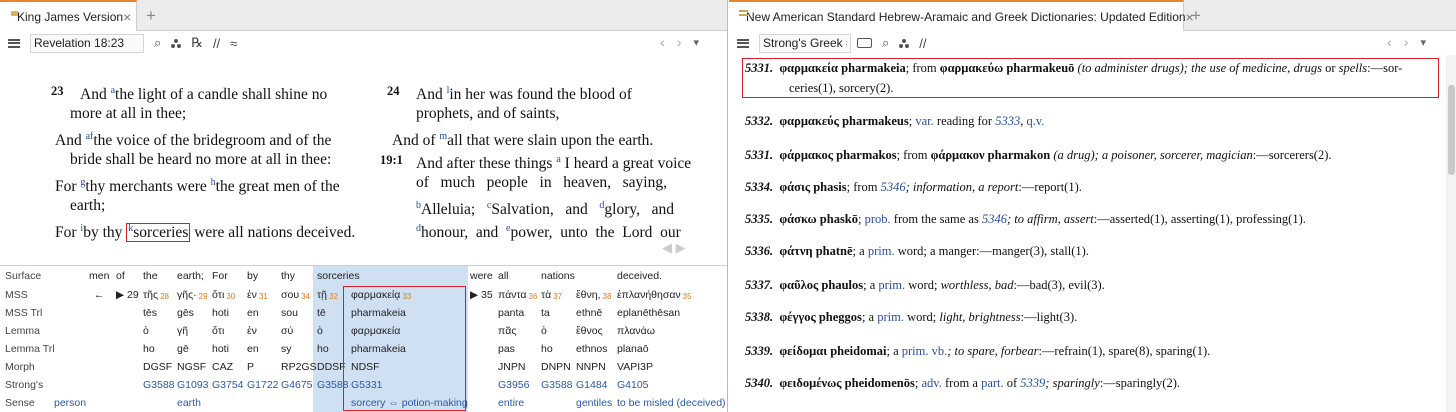  Describe the element at coordinates (1007, 121) in the screenshot. I see `strongs-link: 5333` at that location.